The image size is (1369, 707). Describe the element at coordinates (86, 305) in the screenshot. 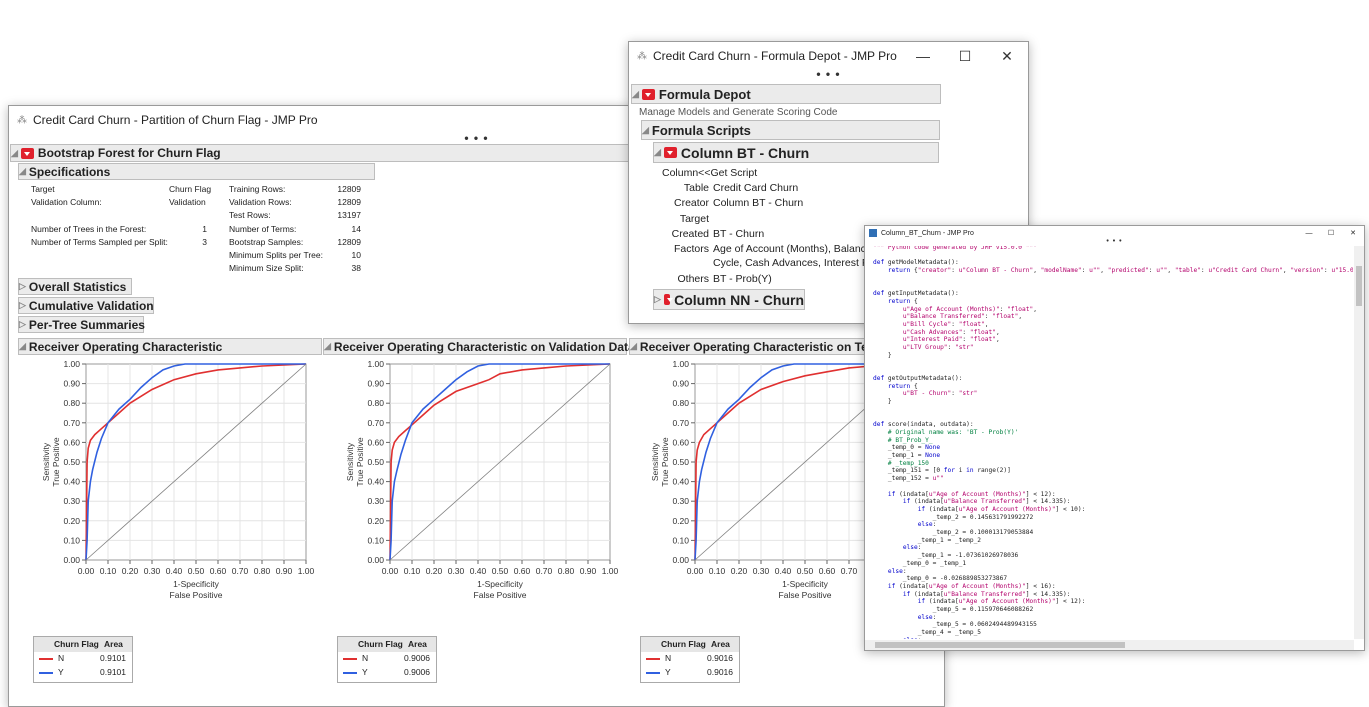

I see `cumulative-validation-header: ▷ Cumulative Validation` at that location.